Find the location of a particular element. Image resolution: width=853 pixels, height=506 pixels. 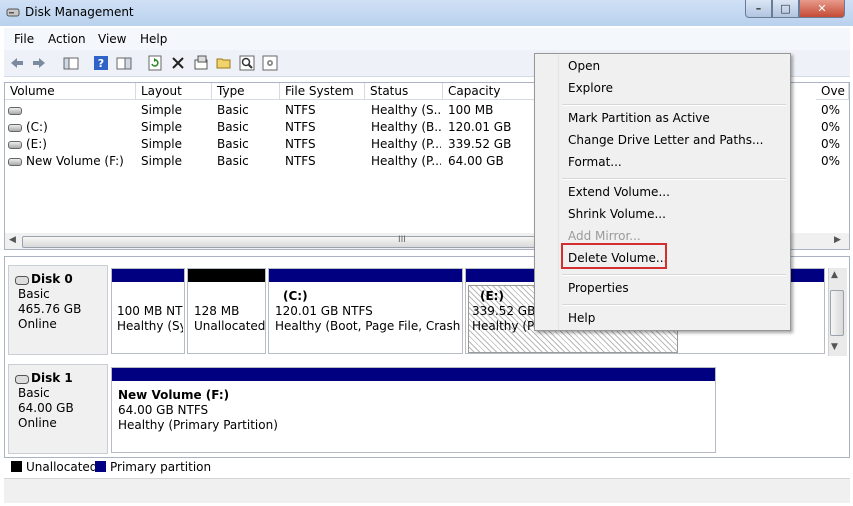

menu-view: View is located at coordinates (112, 39).